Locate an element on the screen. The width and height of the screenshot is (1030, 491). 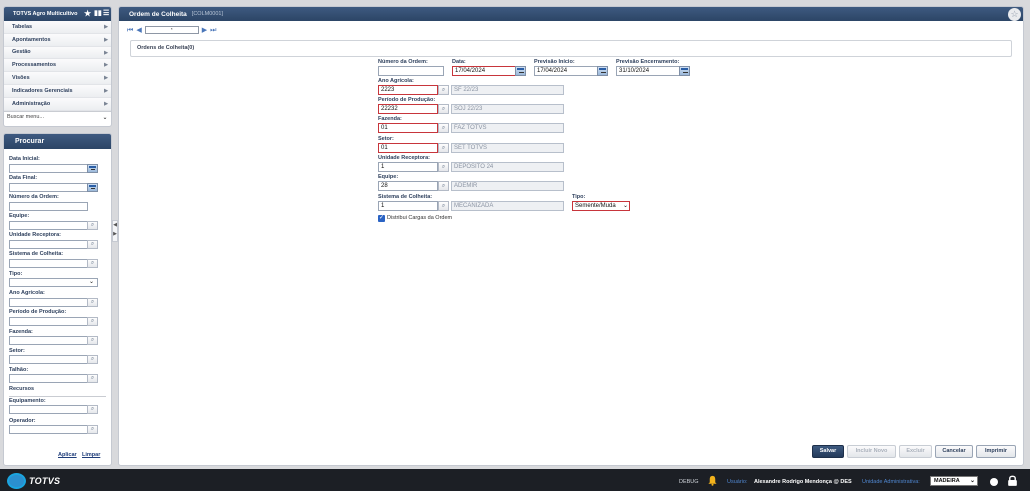
fazenda-input is located at coordinates (48, 340).